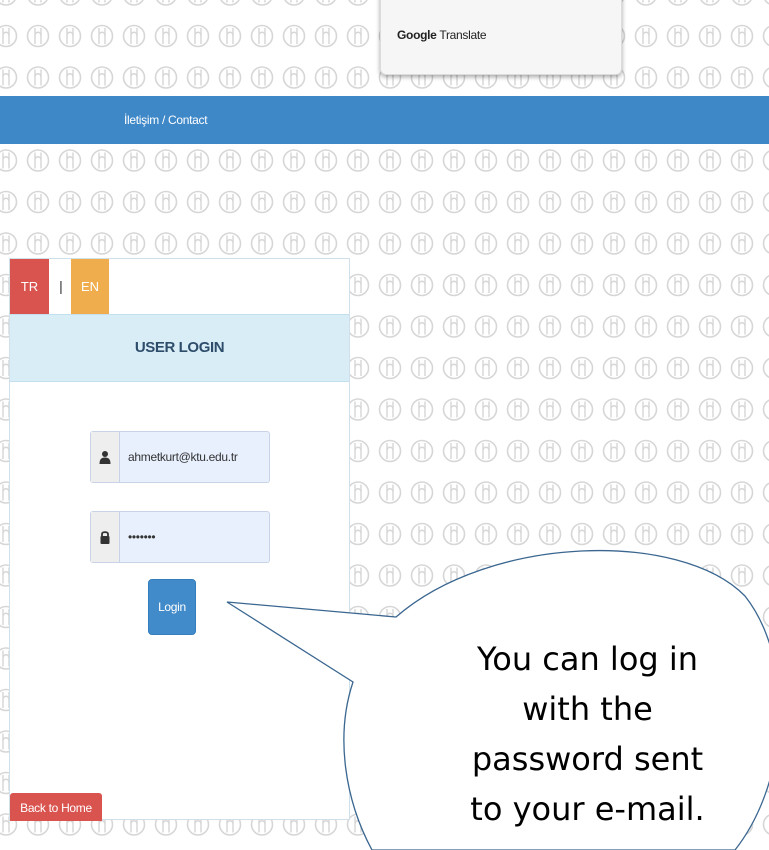  I want to click on top-navbar: İletişim / Contact, so click(384, 120).